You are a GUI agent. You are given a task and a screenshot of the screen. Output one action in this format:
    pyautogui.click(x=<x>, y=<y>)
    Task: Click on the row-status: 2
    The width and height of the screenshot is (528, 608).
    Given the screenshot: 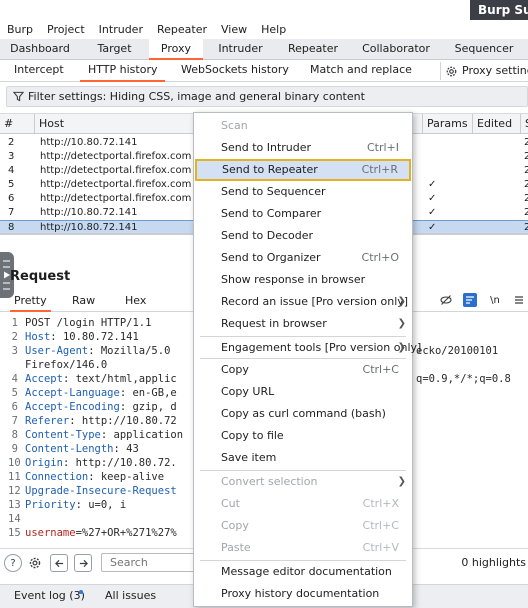 What is the action you would take?
    pyautogui.click(x=526, y=142)
    